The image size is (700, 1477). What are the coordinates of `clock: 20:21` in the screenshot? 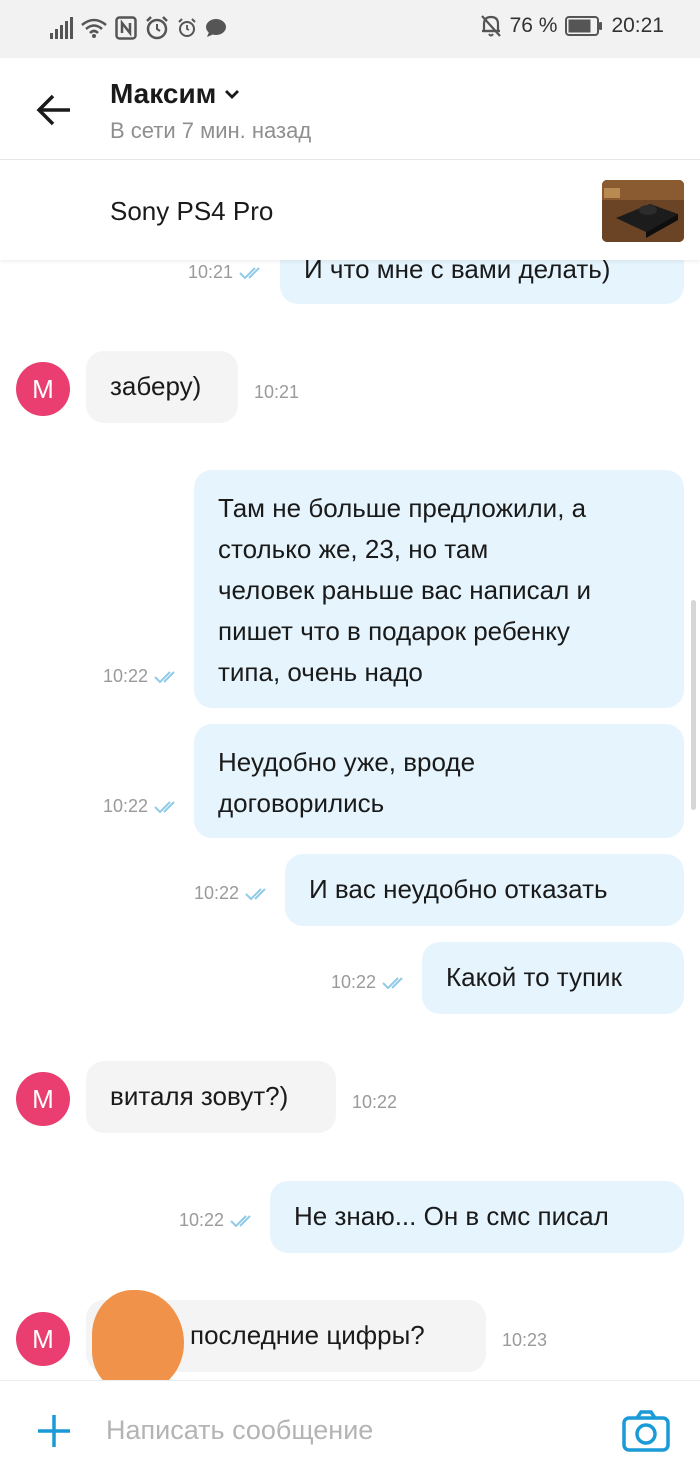 It's located at (637, 25).